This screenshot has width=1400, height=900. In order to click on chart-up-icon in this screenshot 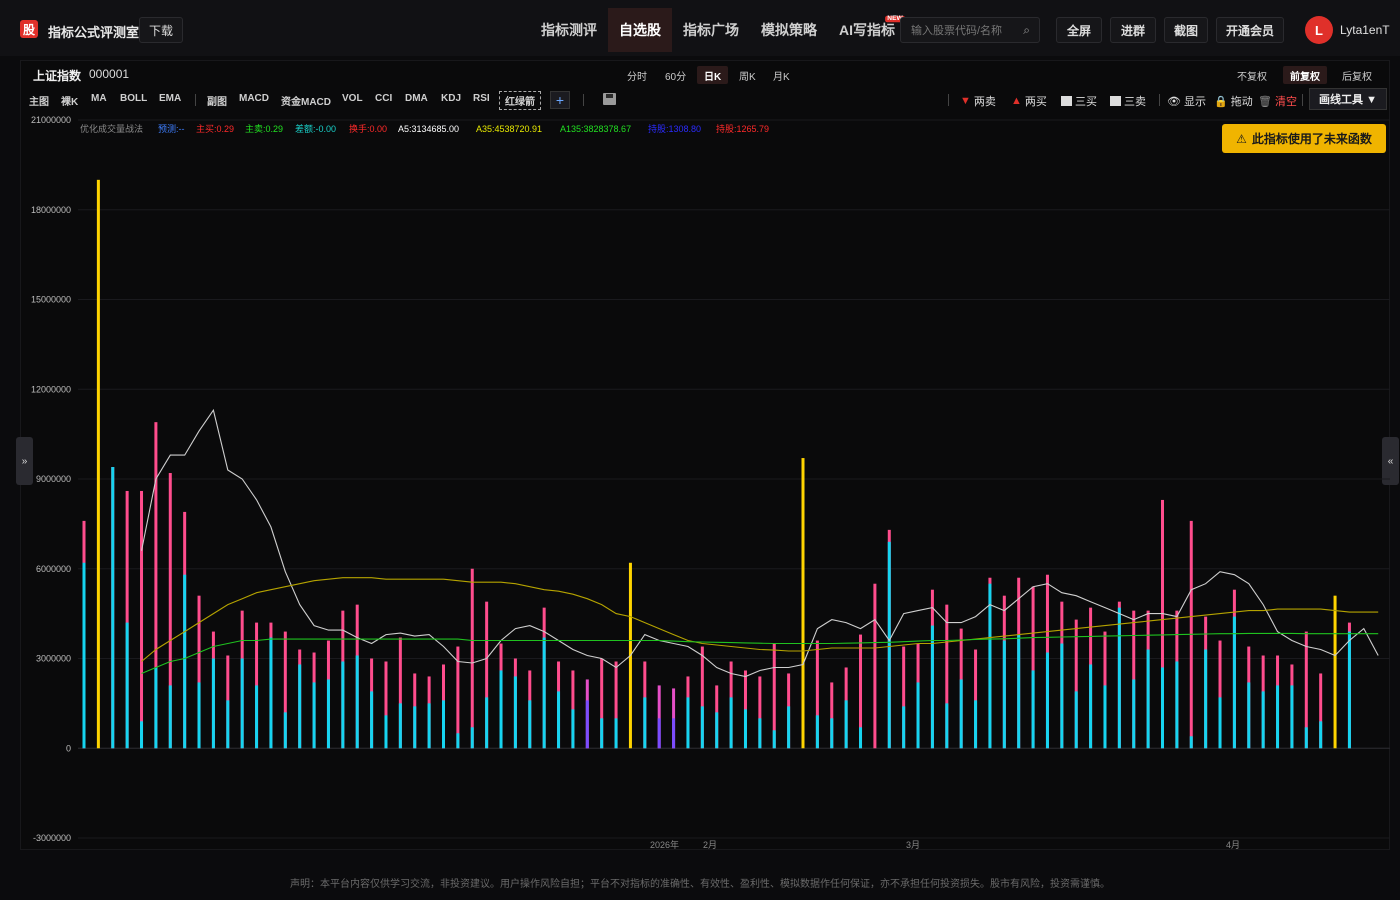, I will do `click(1066, 101)`.